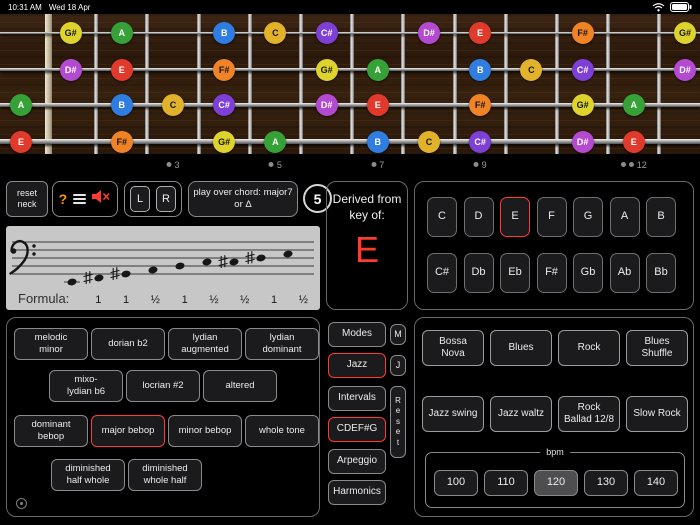  I want to click on note-G#-string-A-fret-11: G#, so click(582, 105).